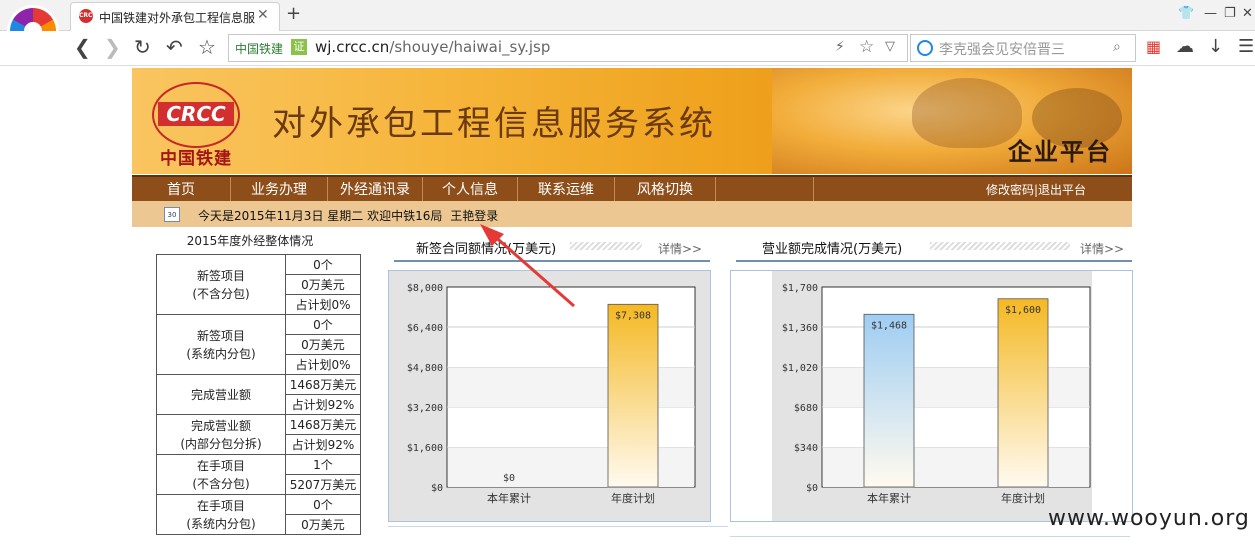 The width and height of the screenshot is (1255, 549). What do you see at coordinates (1002, 49) in the screenshot?
I see `search-input: 李克强会见安倍晋三` at bounding box center [1002, 49].